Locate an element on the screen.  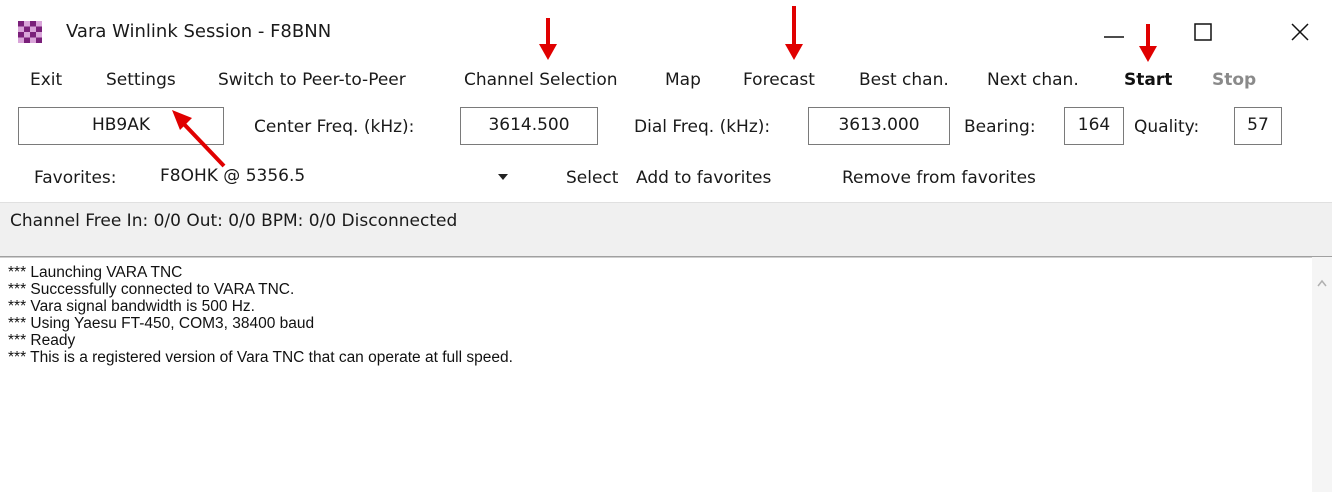
center-freq-label: Center Freq. (kHz): is located at coordinates (334, 127).